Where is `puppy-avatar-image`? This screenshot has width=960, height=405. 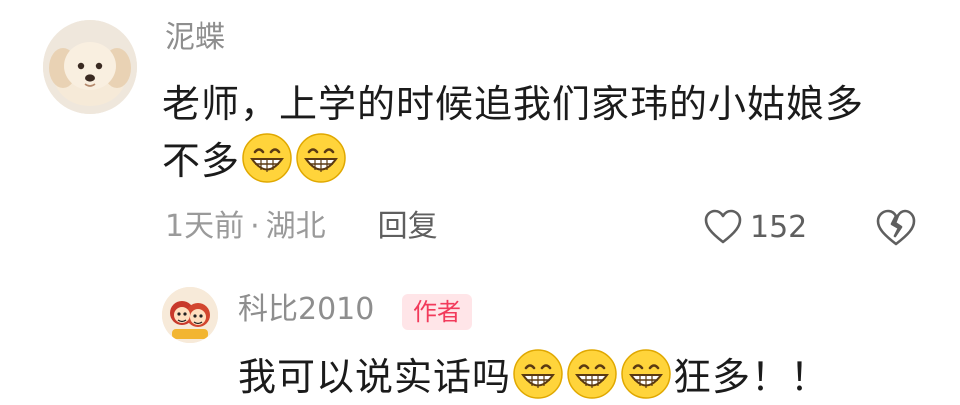
puppy-avatar-image is located at coordinates (90, 67).